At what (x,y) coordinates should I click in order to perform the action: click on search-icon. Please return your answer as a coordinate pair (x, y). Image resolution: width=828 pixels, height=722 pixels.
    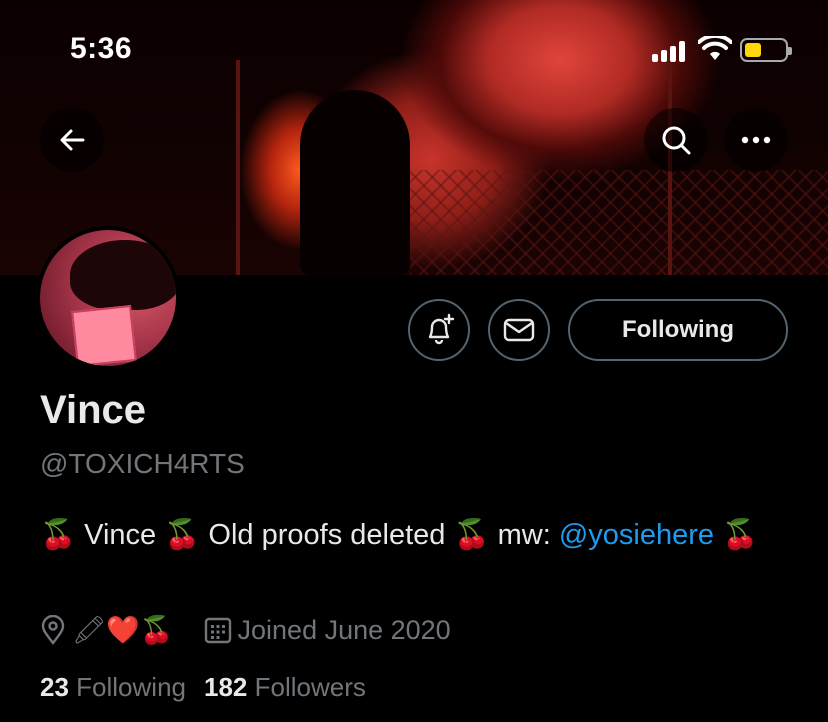
    Looking at the image, I should click on (676, 140).